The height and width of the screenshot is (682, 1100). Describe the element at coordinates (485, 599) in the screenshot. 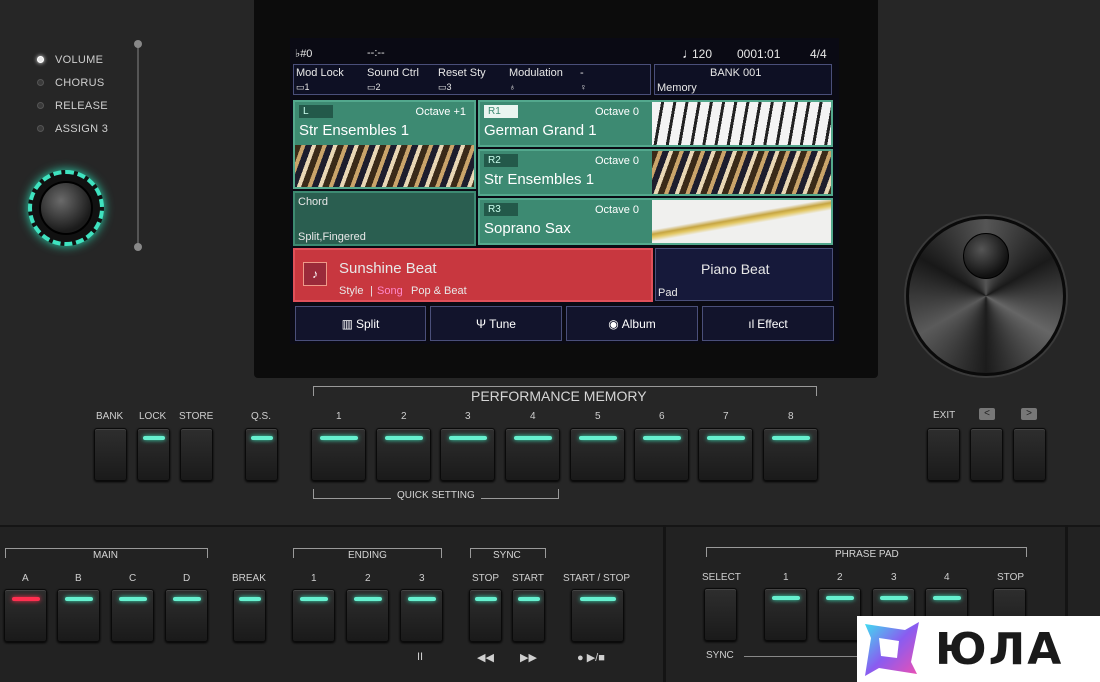

I see `sync-stop-led` at that location.